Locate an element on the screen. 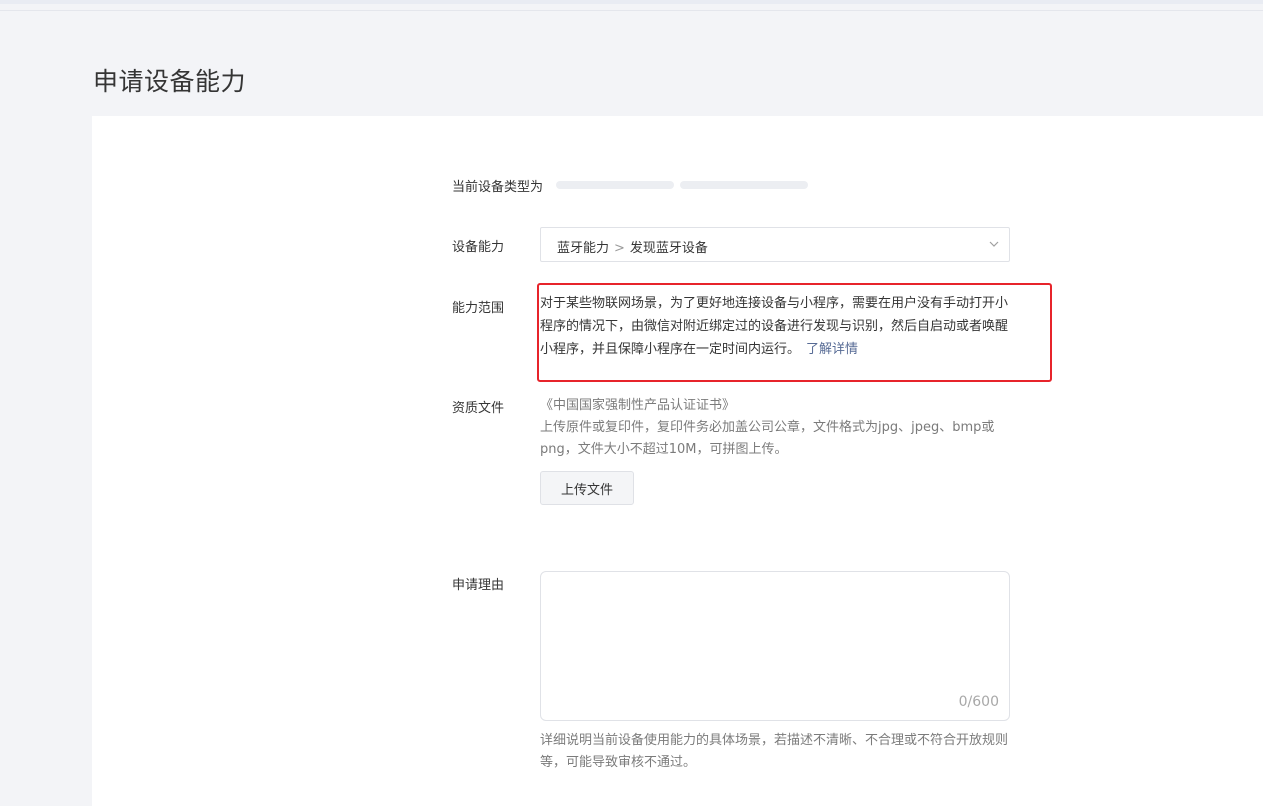  capability-primary: 蓝牙能力 is located at coordinates (583, 248).